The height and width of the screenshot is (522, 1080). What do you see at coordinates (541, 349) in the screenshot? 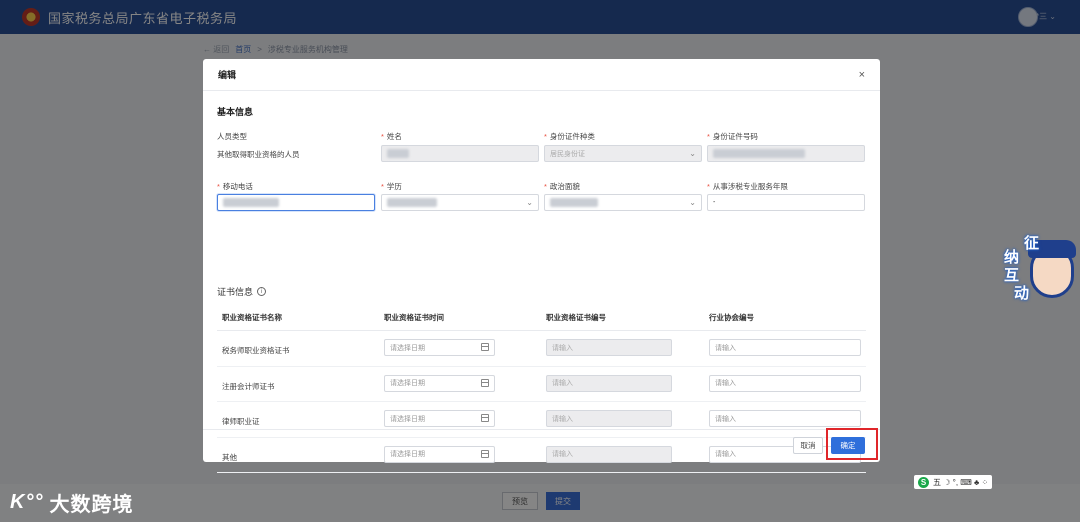
I see `table-row: 税务师职业资格证书 请选择日期 请输入 请输入` at bounding box center [541, 349].